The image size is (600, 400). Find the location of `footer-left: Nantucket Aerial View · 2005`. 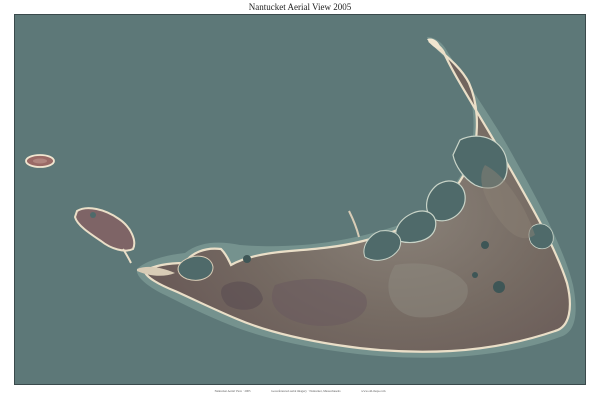

footer-left: Nantucket Aerial View · 2005 is located at coordinates (232, 391).